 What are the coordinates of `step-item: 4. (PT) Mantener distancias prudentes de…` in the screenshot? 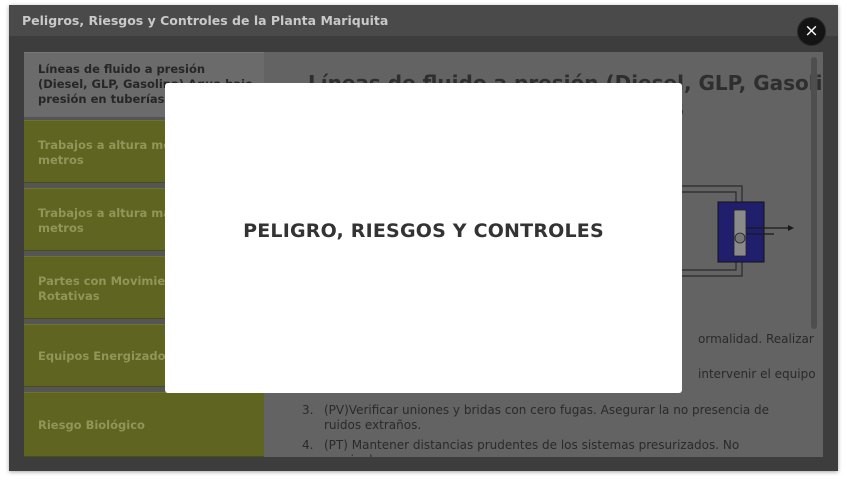 It's located at (547, 447).